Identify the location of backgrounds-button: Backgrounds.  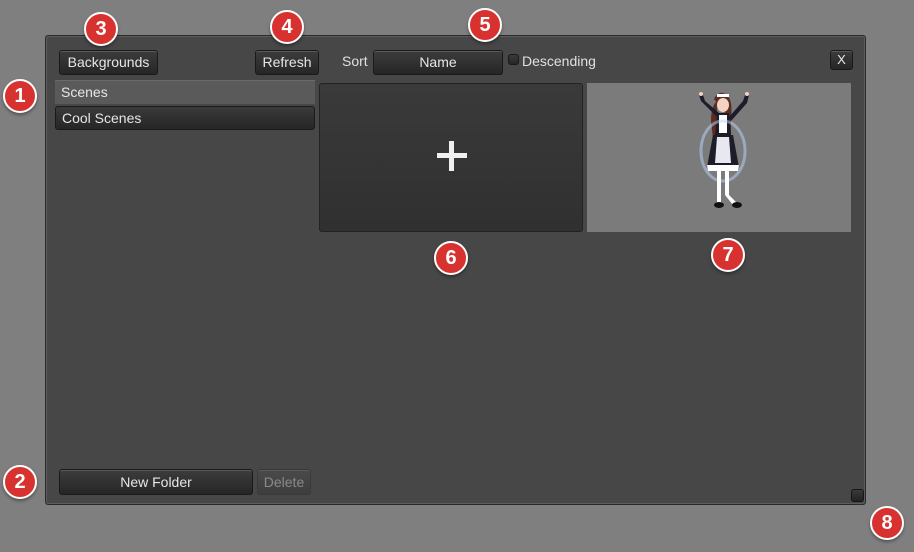
(108, 62).